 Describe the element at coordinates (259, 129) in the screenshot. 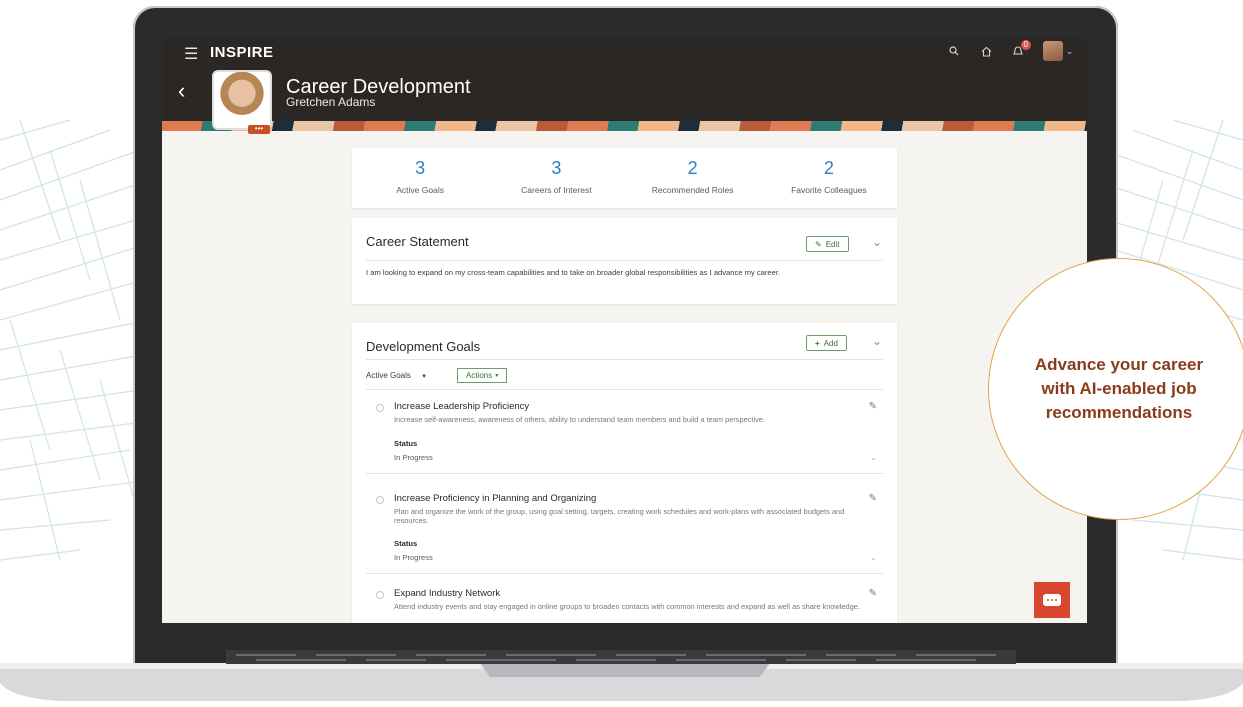

I see `more-options-icon: •••` at that location.